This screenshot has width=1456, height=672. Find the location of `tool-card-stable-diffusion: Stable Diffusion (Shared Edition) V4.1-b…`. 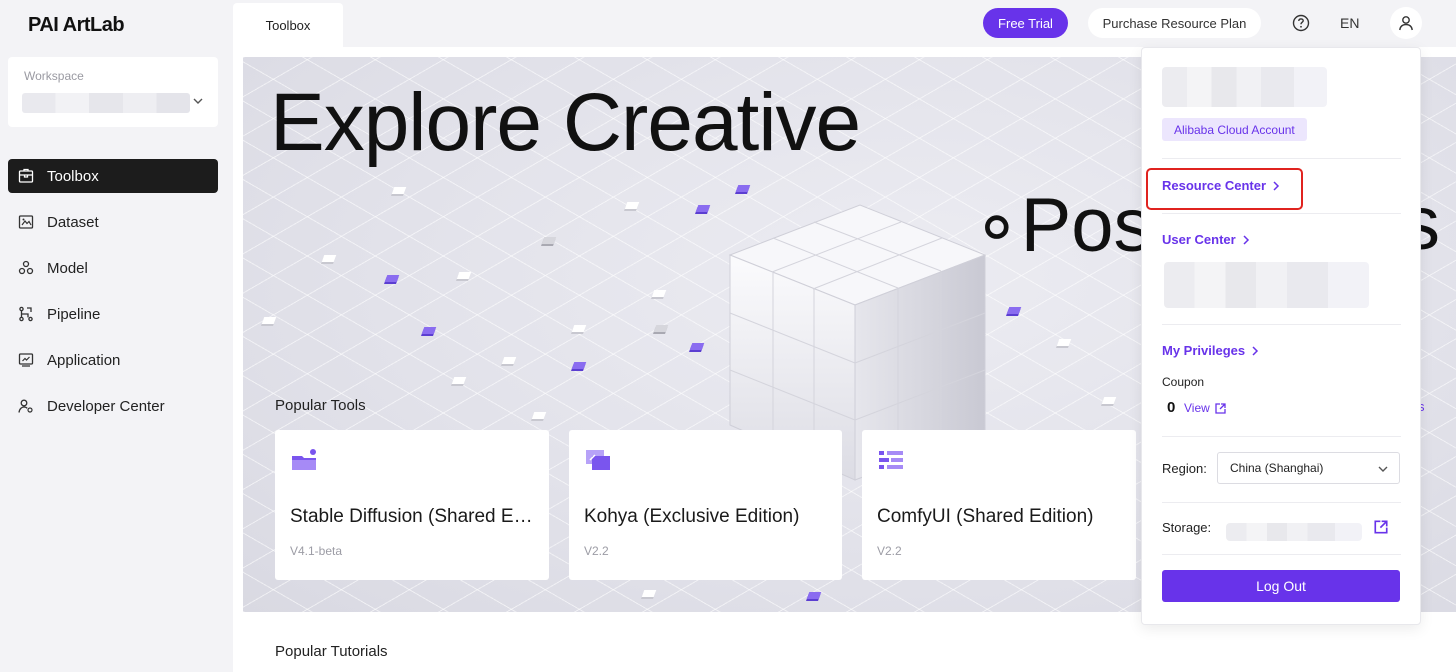

tool-card-stable-diffusion: Stable Diffusion (Shared Edition) V4.1-b… is located at coordinates (412, 505).